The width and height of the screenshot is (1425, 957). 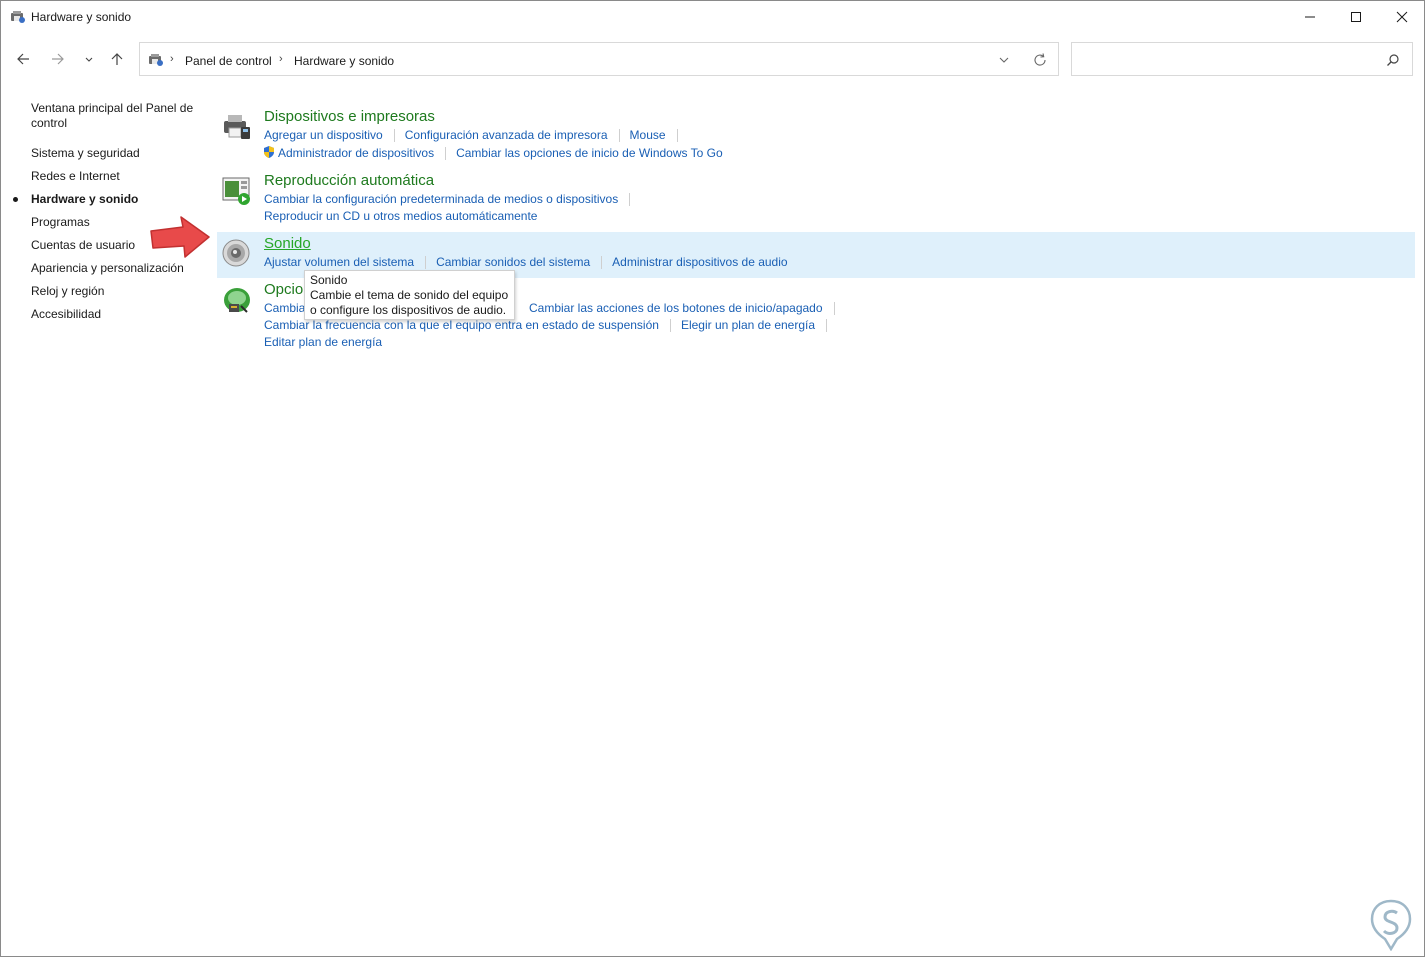 I want to click on chevron-down-icon, so click(x=89, y=59).